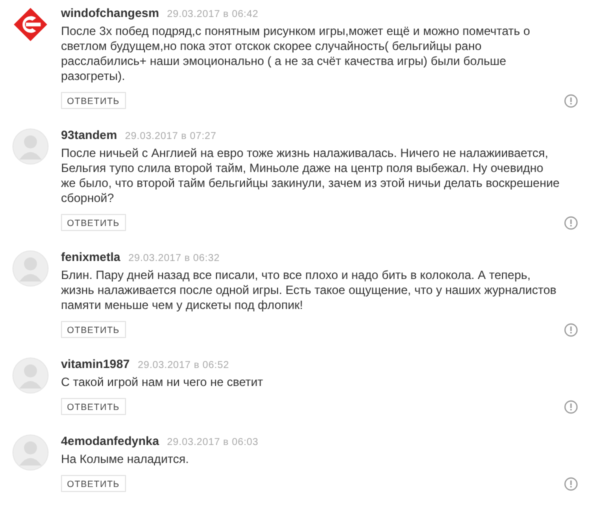 Image resolution: width=600 pixels, height=521 pixels. I want to click on comment-text: На Колыме наладится., so click(125, 459).